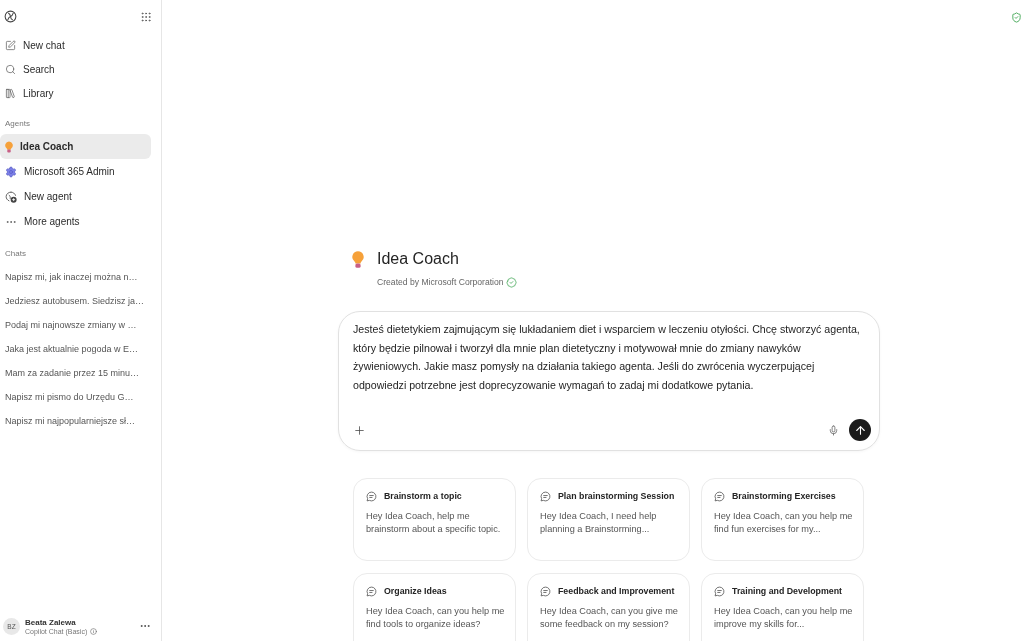 This screenshot has width=1024, height=641. I want to click on creator-text: Created by Microsoft Corporation, so click(440, 282).